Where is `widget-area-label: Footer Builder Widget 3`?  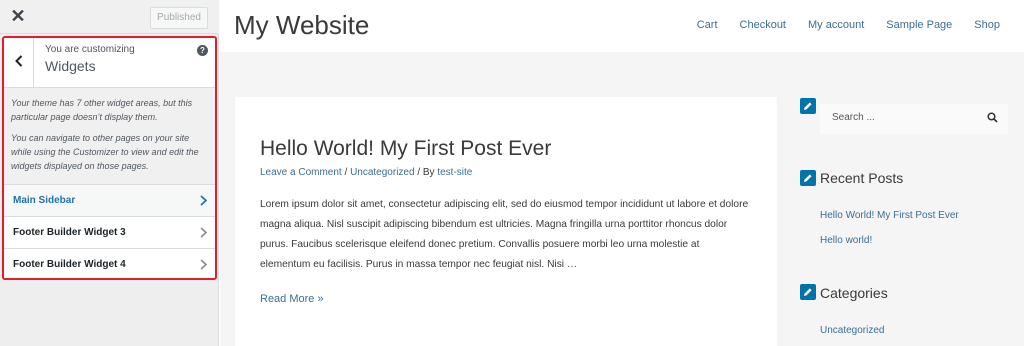
widget-area-label: Footer Builder Widget 3 is located at coordinates (69, 232).